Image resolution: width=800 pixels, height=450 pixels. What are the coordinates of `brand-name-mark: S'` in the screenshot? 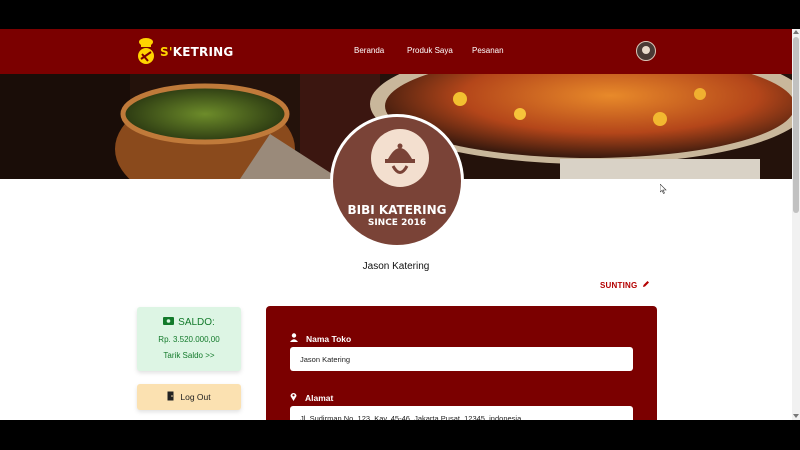 It's located at (166, 52).